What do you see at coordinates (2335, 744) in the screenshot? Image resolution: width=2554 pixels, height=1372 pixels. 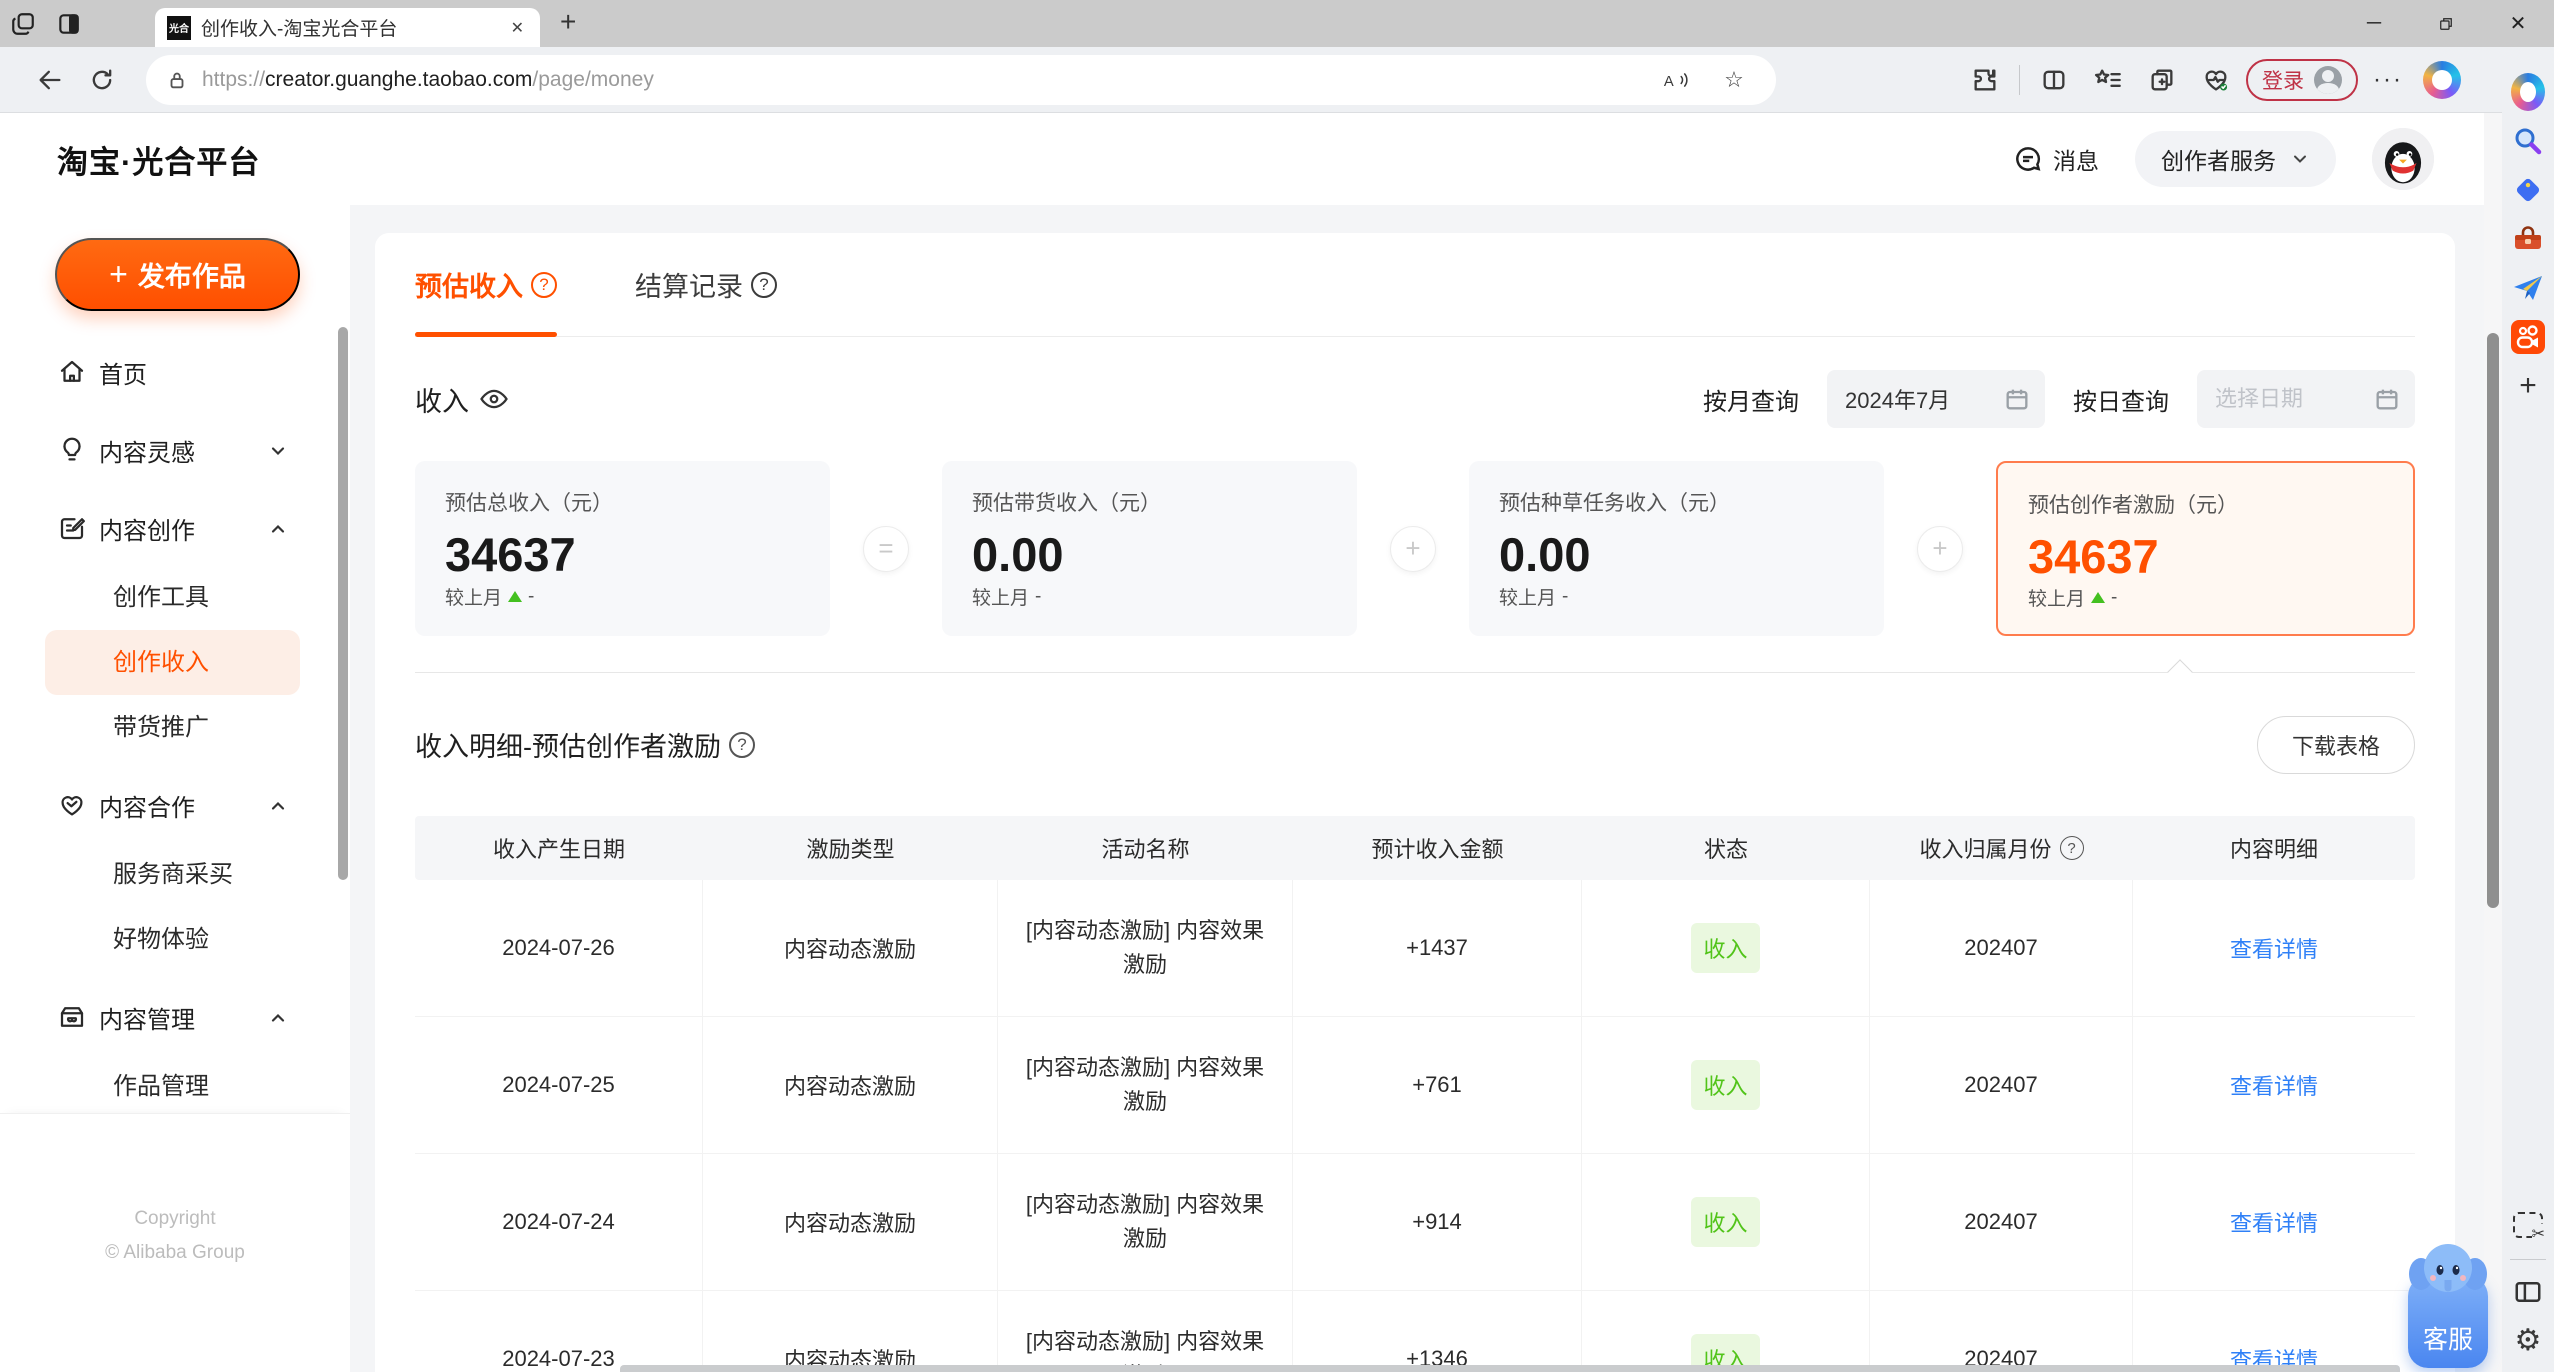 I see `download-table-button: 下载表格` at bounding box center [2335, 744].